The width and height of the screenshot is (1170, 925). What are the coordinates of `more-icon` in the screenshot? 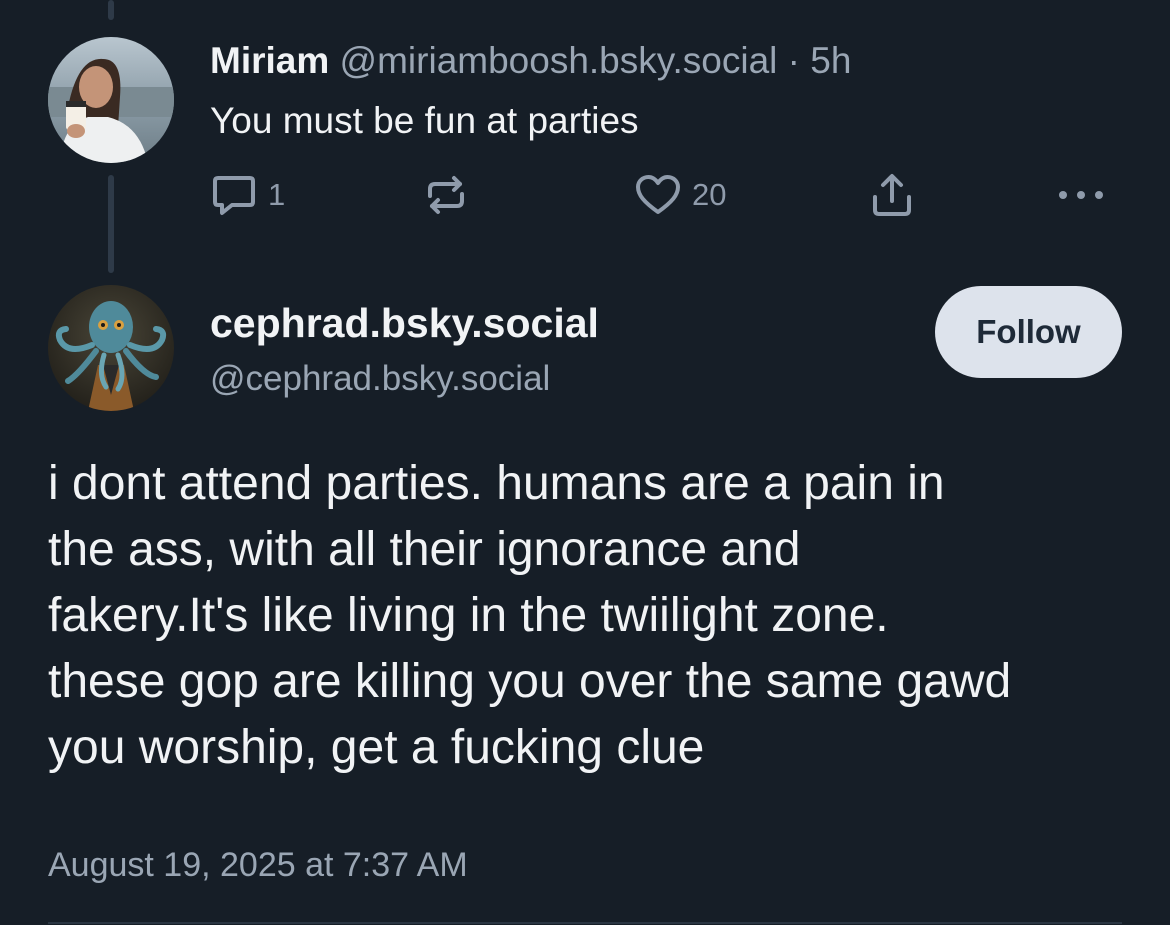 It's located at (1081, 195).